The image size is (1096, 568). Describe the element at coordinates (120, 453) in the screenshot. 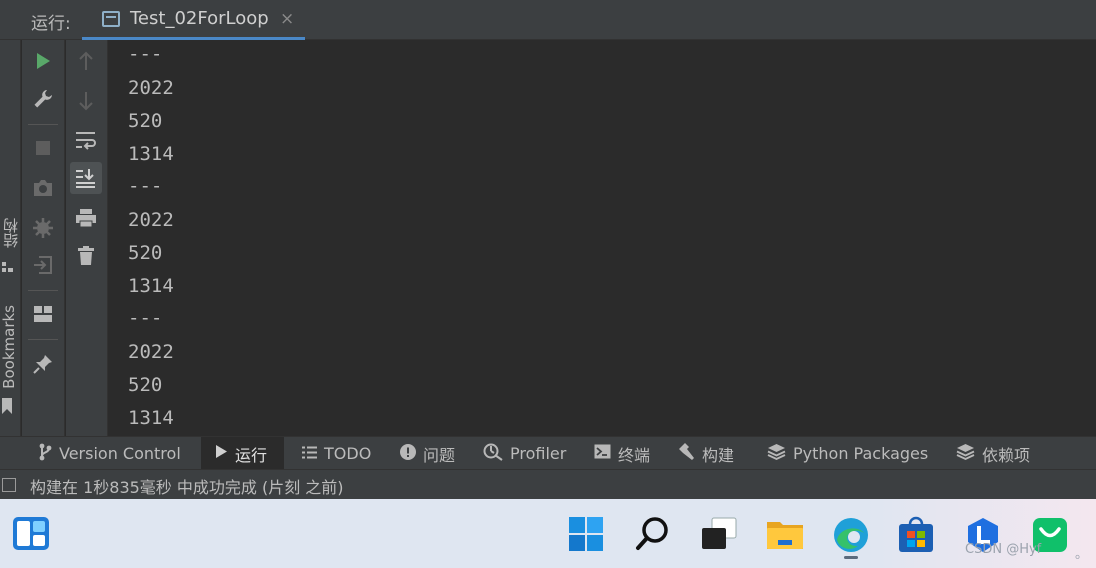

I see `tab-label: Version Control` at that location.